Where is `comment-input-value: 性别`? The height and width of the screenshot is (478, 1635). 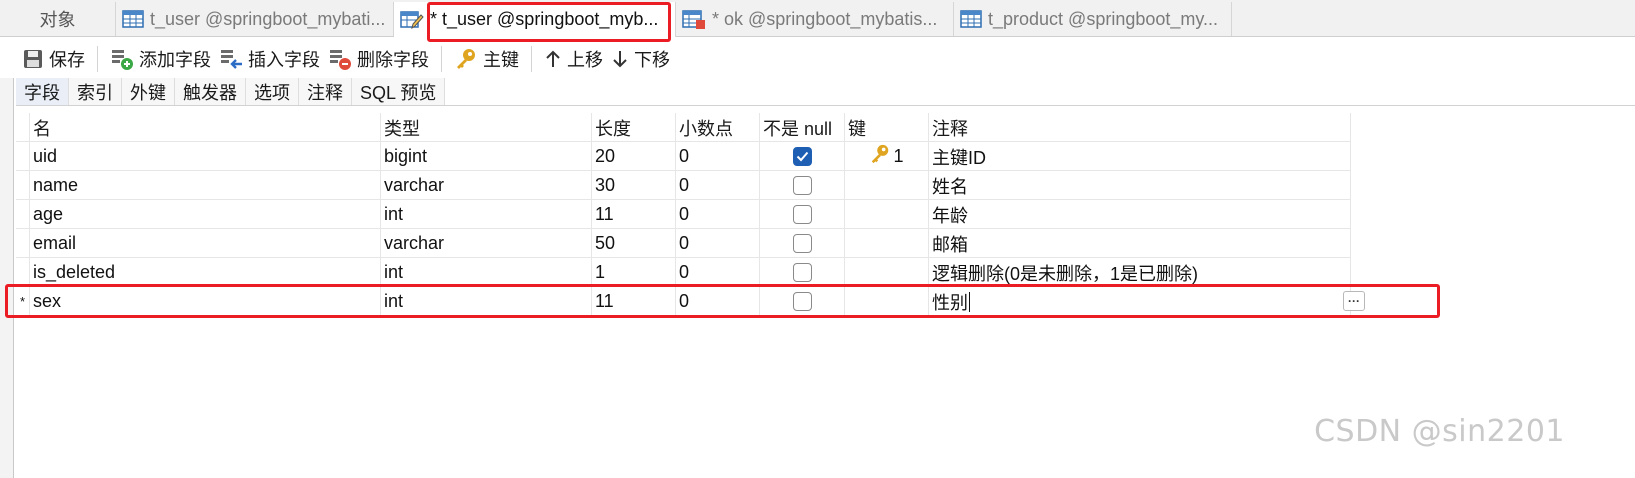
comment-input-value: 性别 is located at coordinates (950, 302).